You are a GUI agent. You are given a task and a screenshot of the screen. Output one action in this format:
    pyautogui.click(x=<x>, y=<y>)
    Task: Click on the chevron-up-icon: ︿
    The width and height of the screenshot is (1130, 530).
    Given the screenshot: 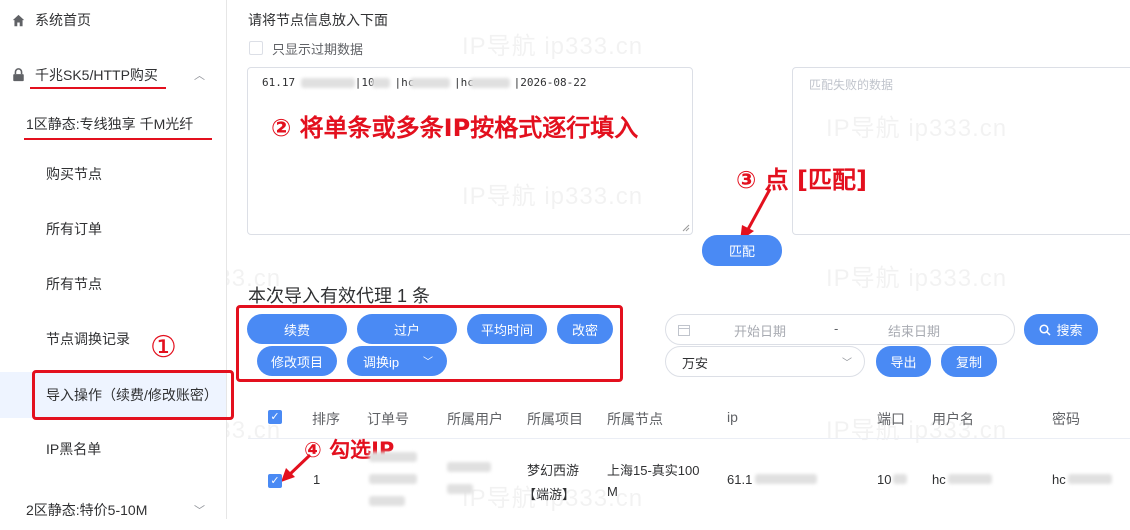 What is the action you would take?
    pyautogui.click(x=199, y=76)
    